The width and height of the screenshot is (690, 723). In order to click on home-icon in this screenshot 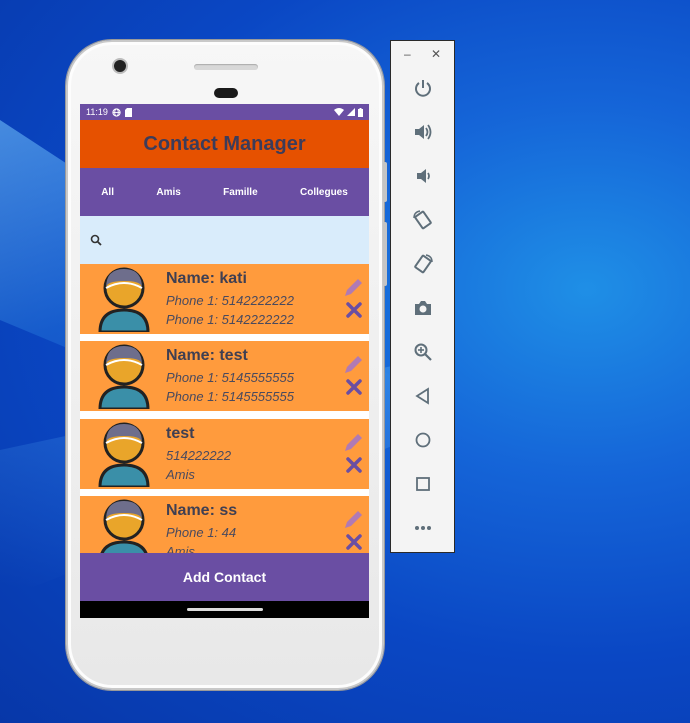, I will do `click(423, 440)`.